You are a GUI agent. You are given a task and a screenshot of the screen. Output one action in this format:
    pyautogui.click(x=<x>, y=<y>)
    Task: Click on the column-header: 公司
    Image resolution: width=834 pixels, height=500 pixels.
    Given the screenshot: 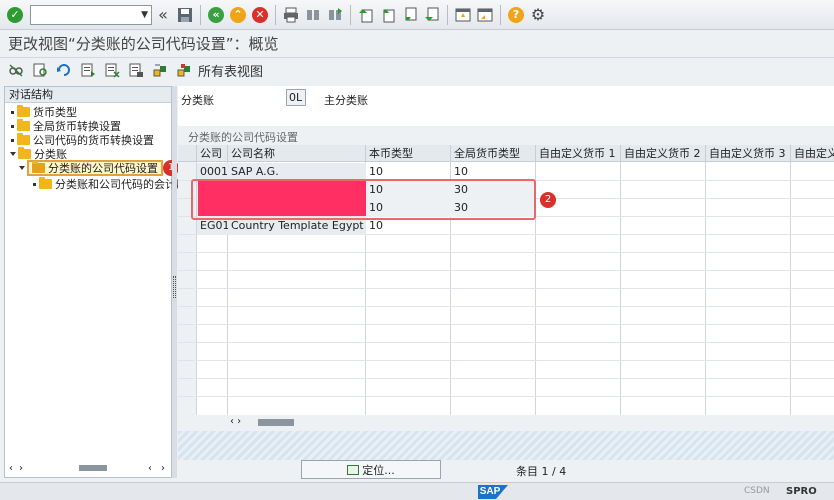 What is the action you would take?
    pyautogui.click(x=212, y=153)
    